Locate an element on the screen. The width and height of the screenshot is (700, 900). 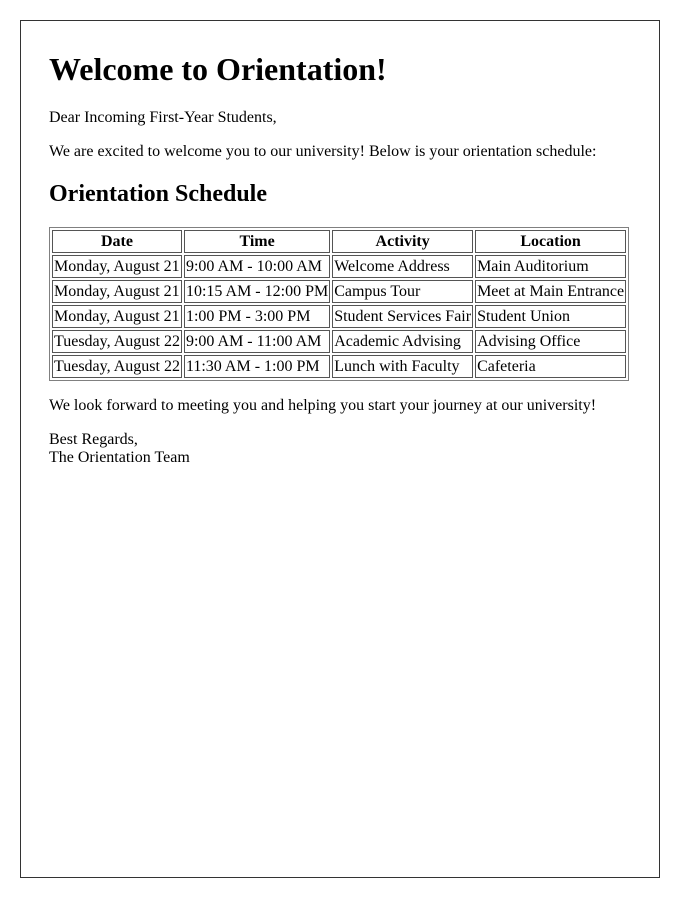
signature-block: Best Regards, The Orientation Team is located at coordinates (340, 449).